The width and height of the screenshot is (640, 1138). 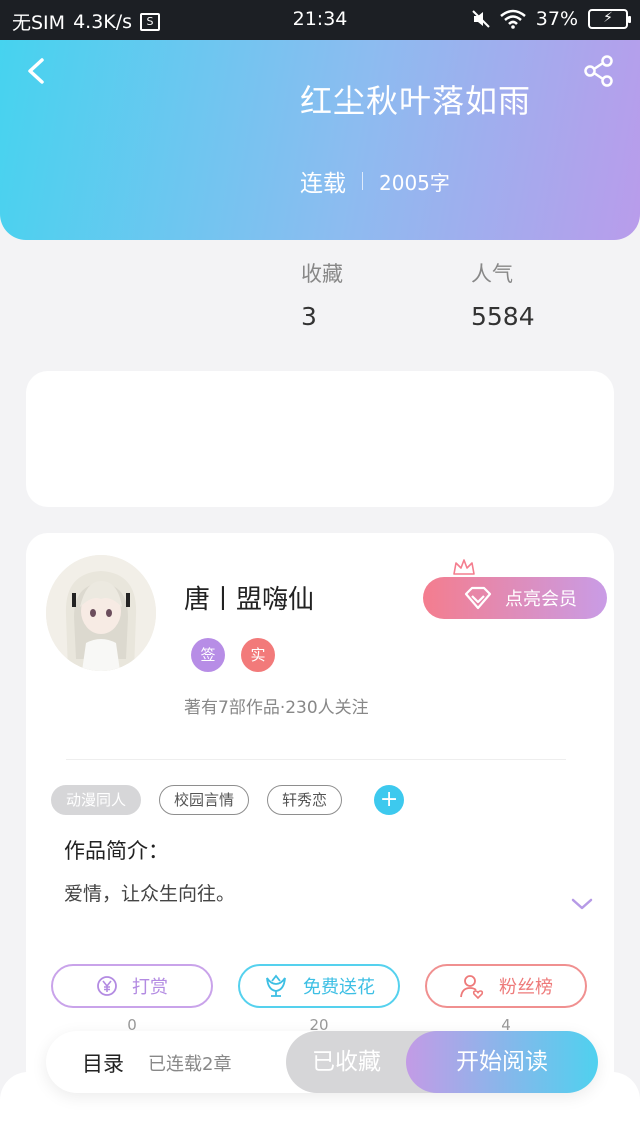 I want to click on verified-badge: 实, so click(x=258, y=655).